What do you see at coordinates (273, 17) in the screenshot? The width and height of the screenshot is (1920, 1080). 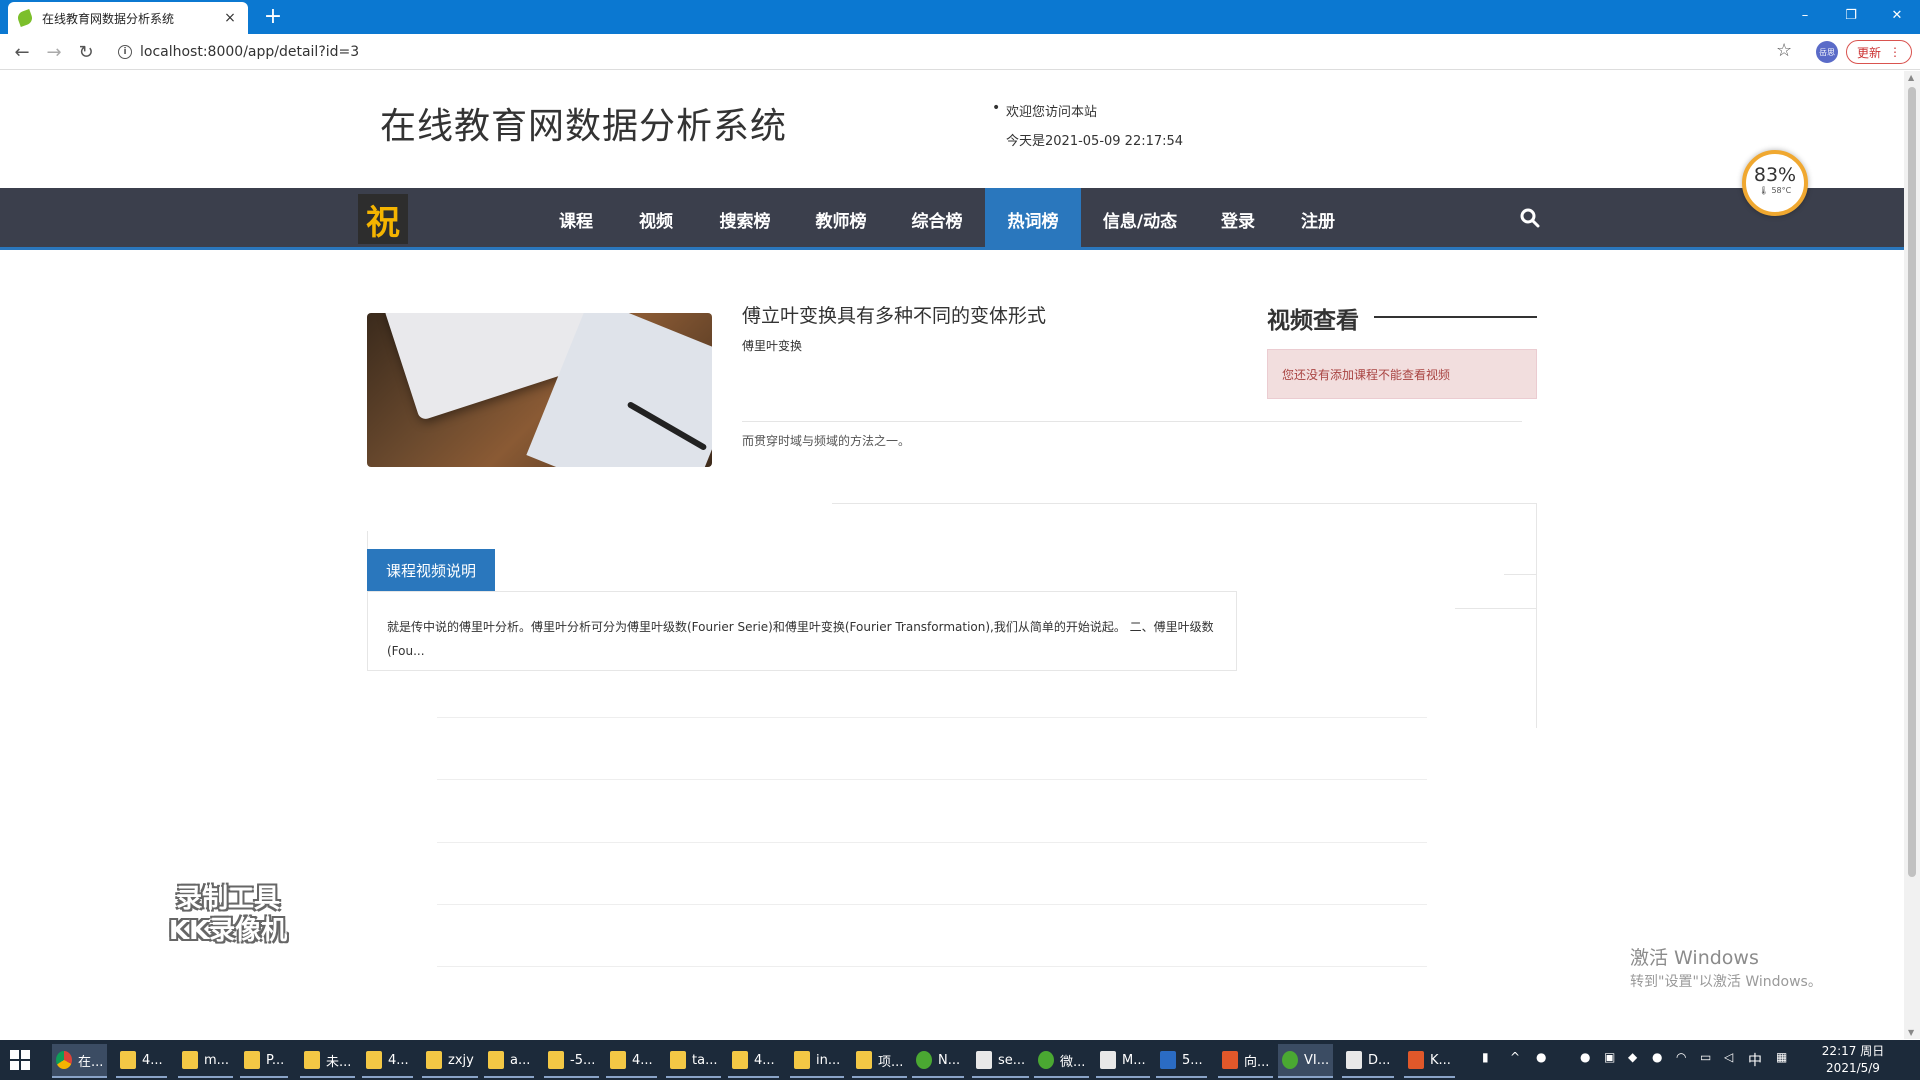 I see `new-tab-button: +` at bounding box center [273, 17].